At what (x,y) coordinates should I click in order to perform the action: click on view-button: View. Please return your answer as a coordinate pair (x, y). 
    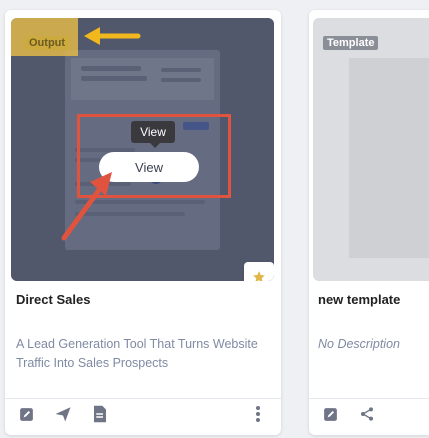
    Looking at the image, I should click on (149, 167).